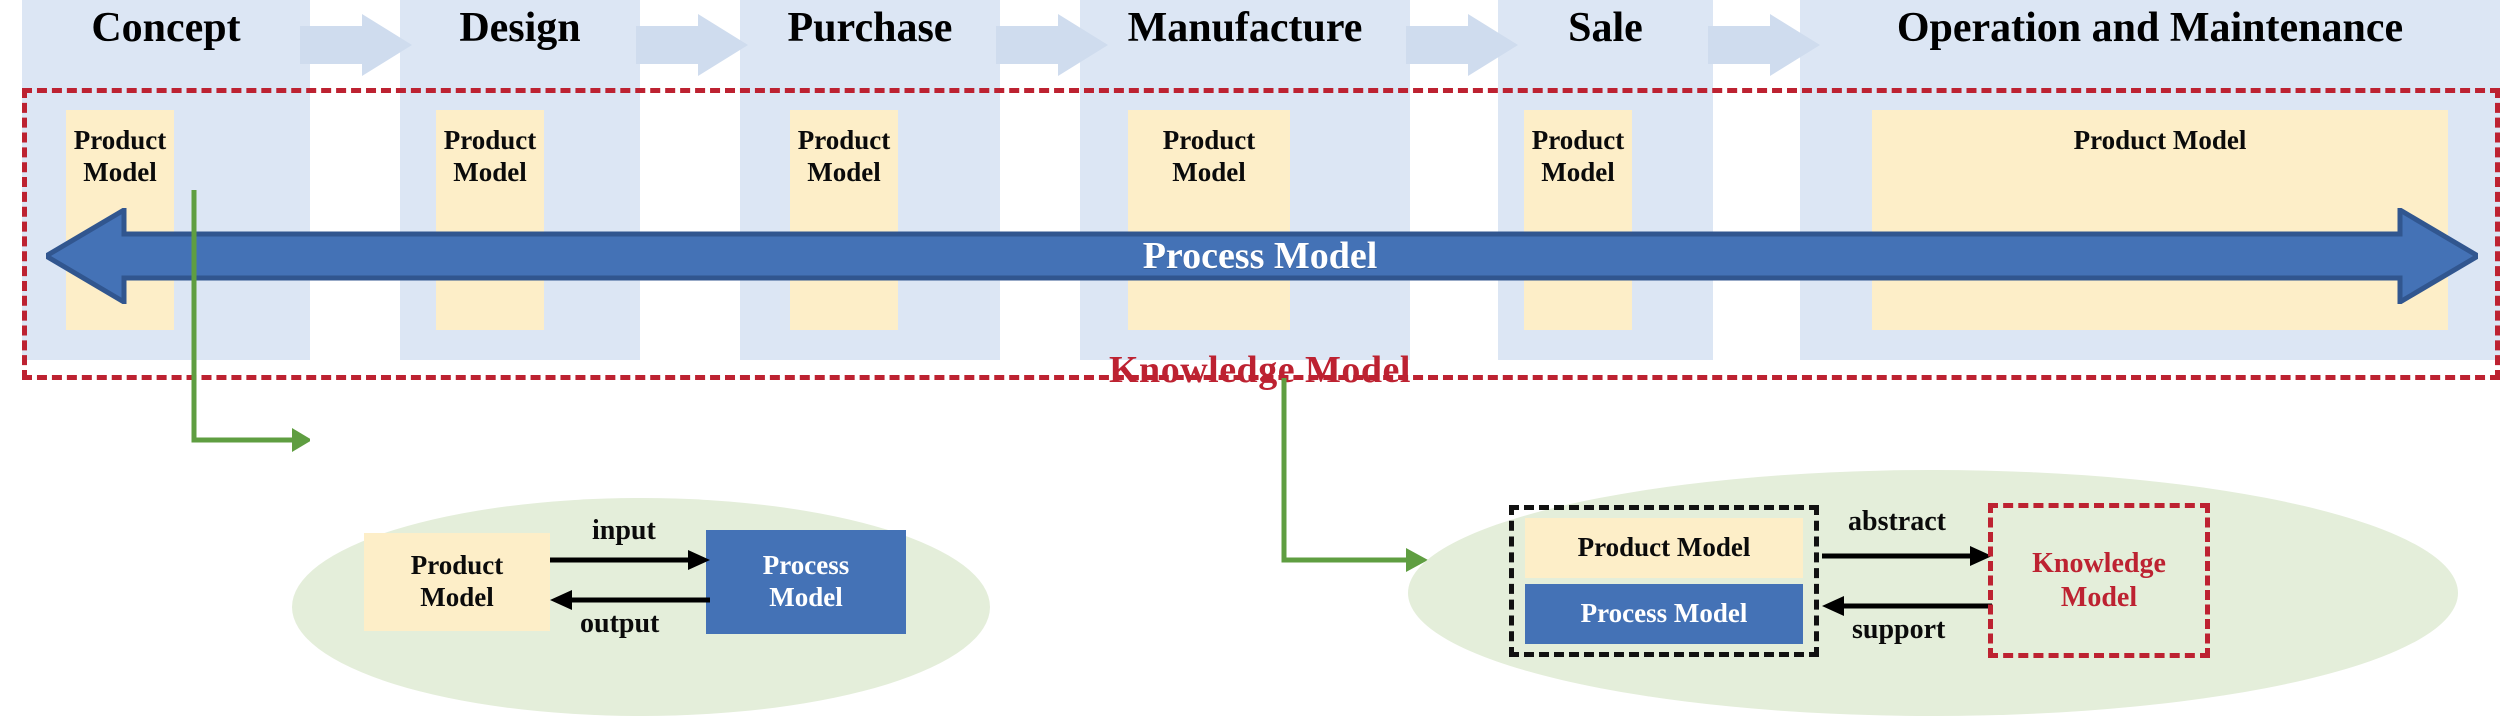  I want to click on stage-title-operation-and-maintenance: Operation and Maintenance, so click(2150, 28).